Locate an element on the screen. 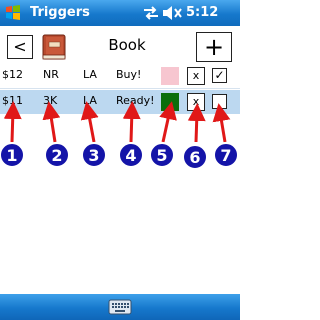 The image size is (320, 320). connectivity-arrows-icon is located at coordinates (151, 13).